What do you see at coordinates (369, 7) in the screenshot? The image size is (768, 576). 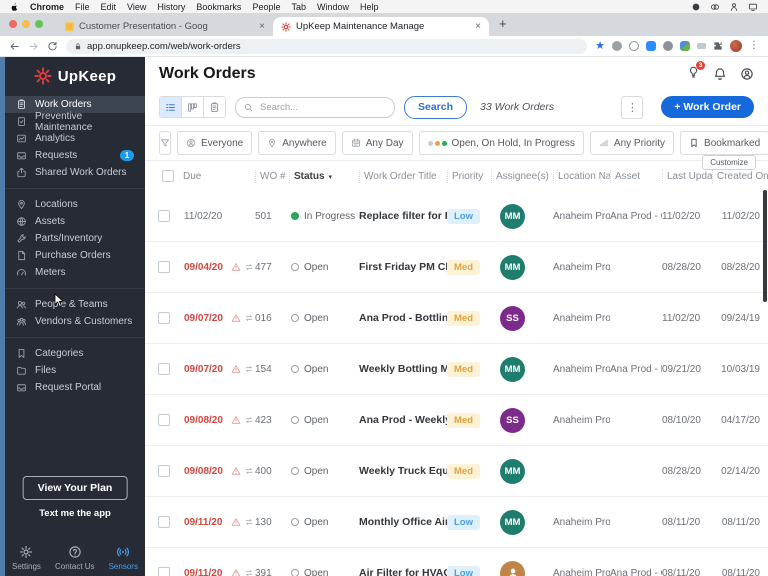 I see `menu-item-help: Help` at bounding box center [369, 7].